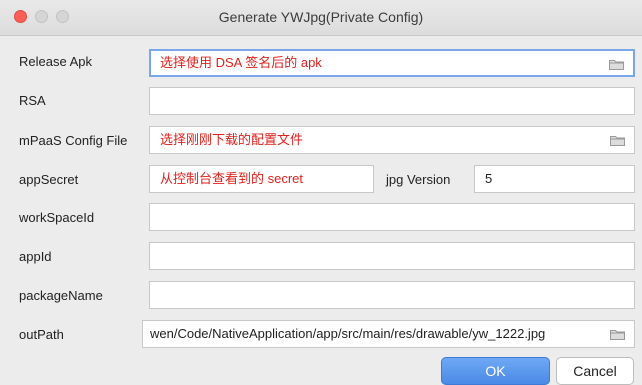 Image resolution: width=642 pixels, height=385 pixels. What do you see at coordinates (392, 217) in the screenshot?
I see `workspace-id-field` at bounding box center [392, 217].